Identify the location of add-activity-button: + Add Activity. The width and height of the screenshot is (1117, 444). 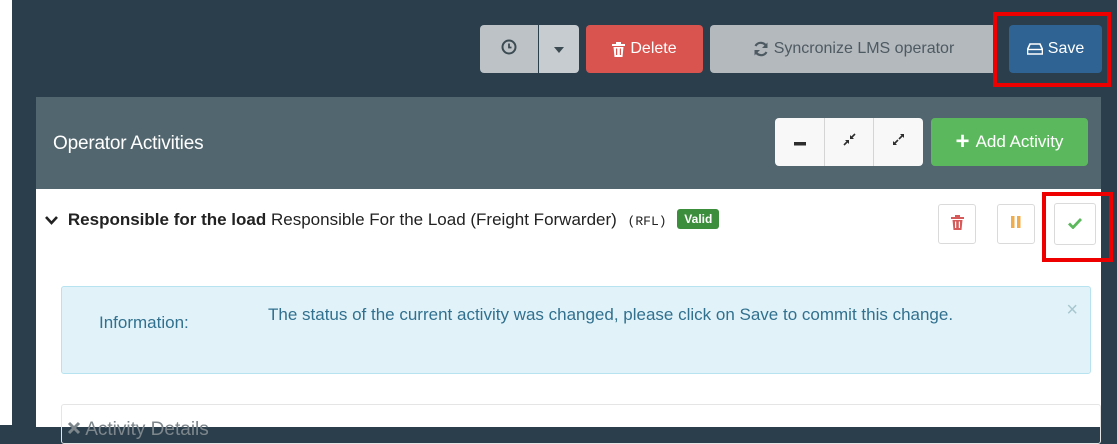
(1009, 142).